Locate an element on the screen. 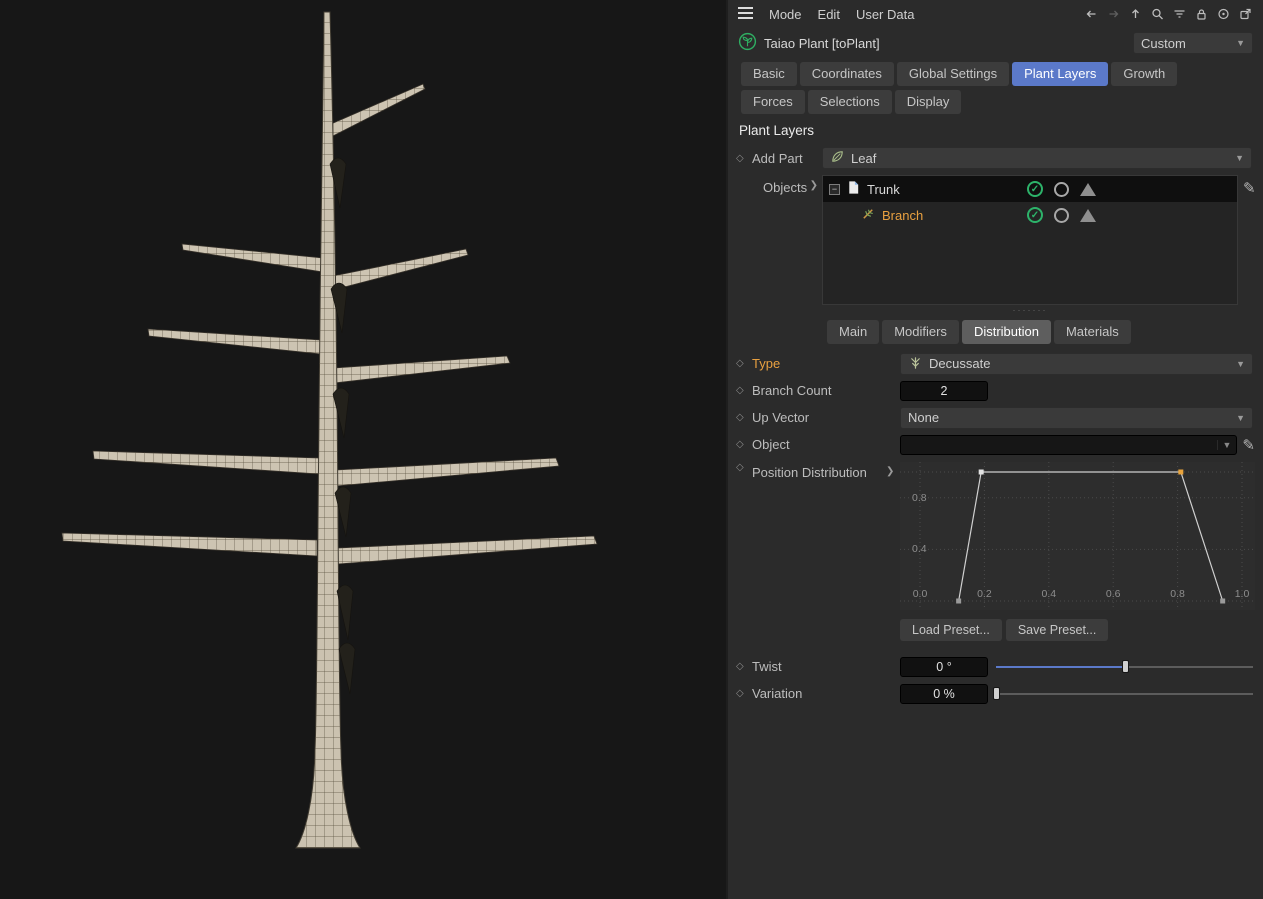 The width and height of the screenshot is (1263, 899). target-icon is located at coordinates (1223, 14).